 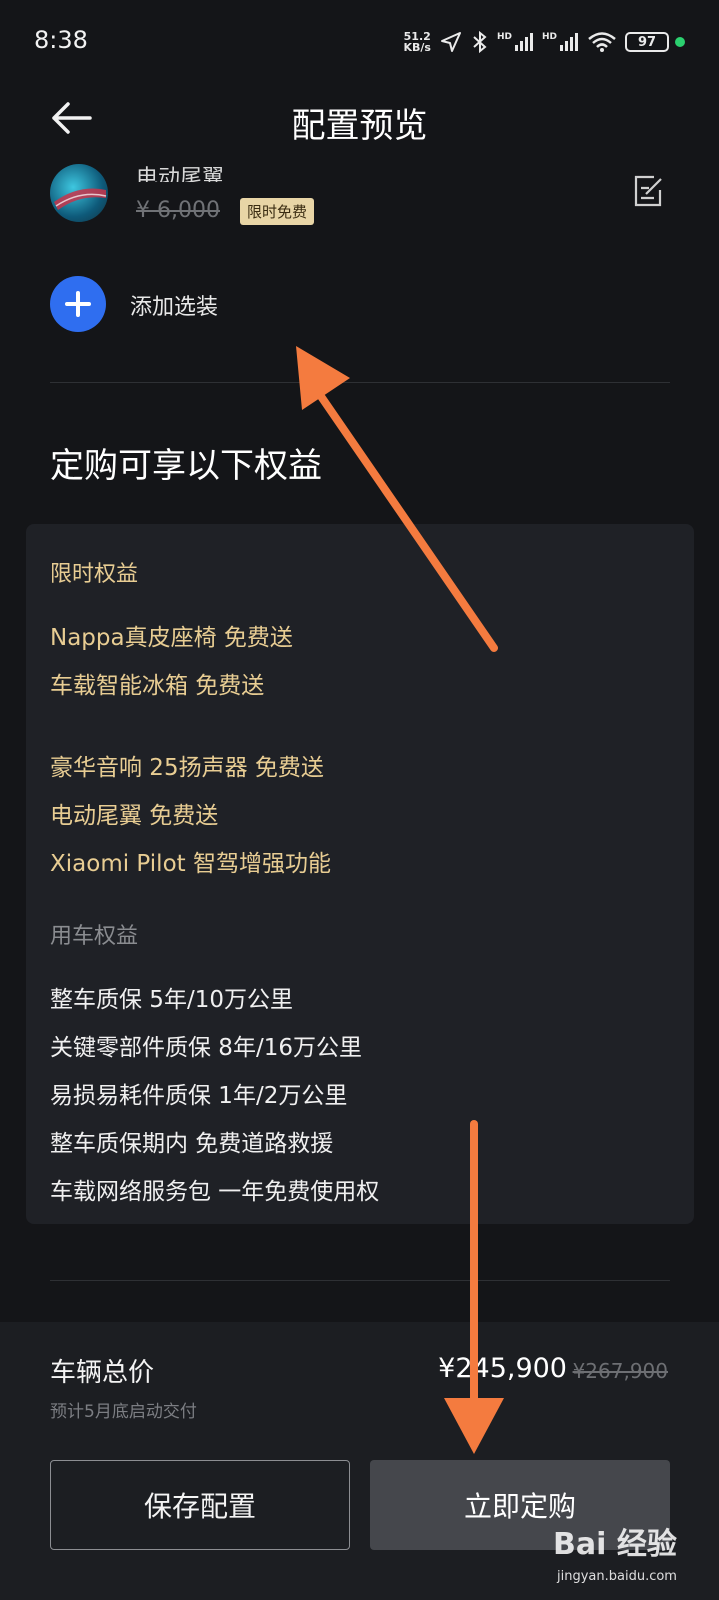 I want to click on benefit-item: 关键零部件质保 8年/16万公里, so click(x=206, y=1048).